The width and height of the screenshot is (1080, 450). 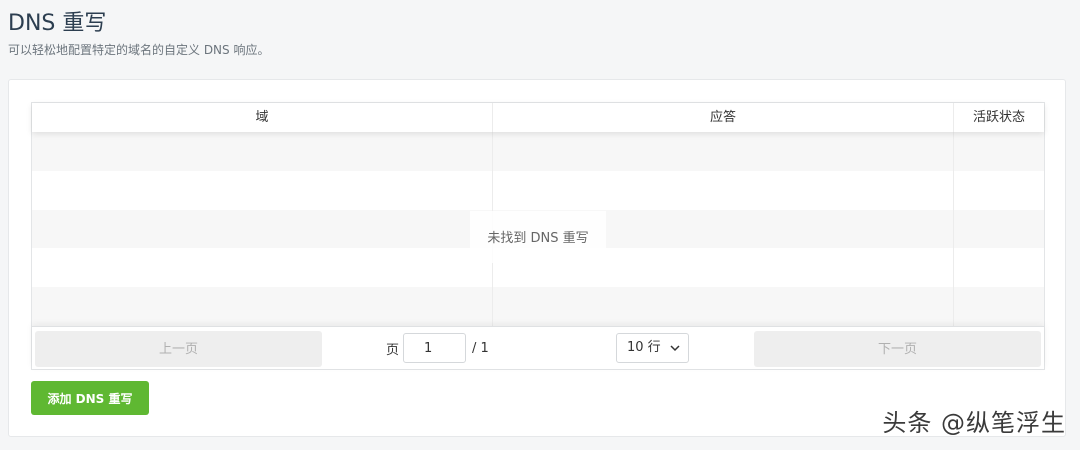 What do you see at coordinates (393, 350) in the screenshot?
I see `page-label: 页` at bounding box center [393, 350].